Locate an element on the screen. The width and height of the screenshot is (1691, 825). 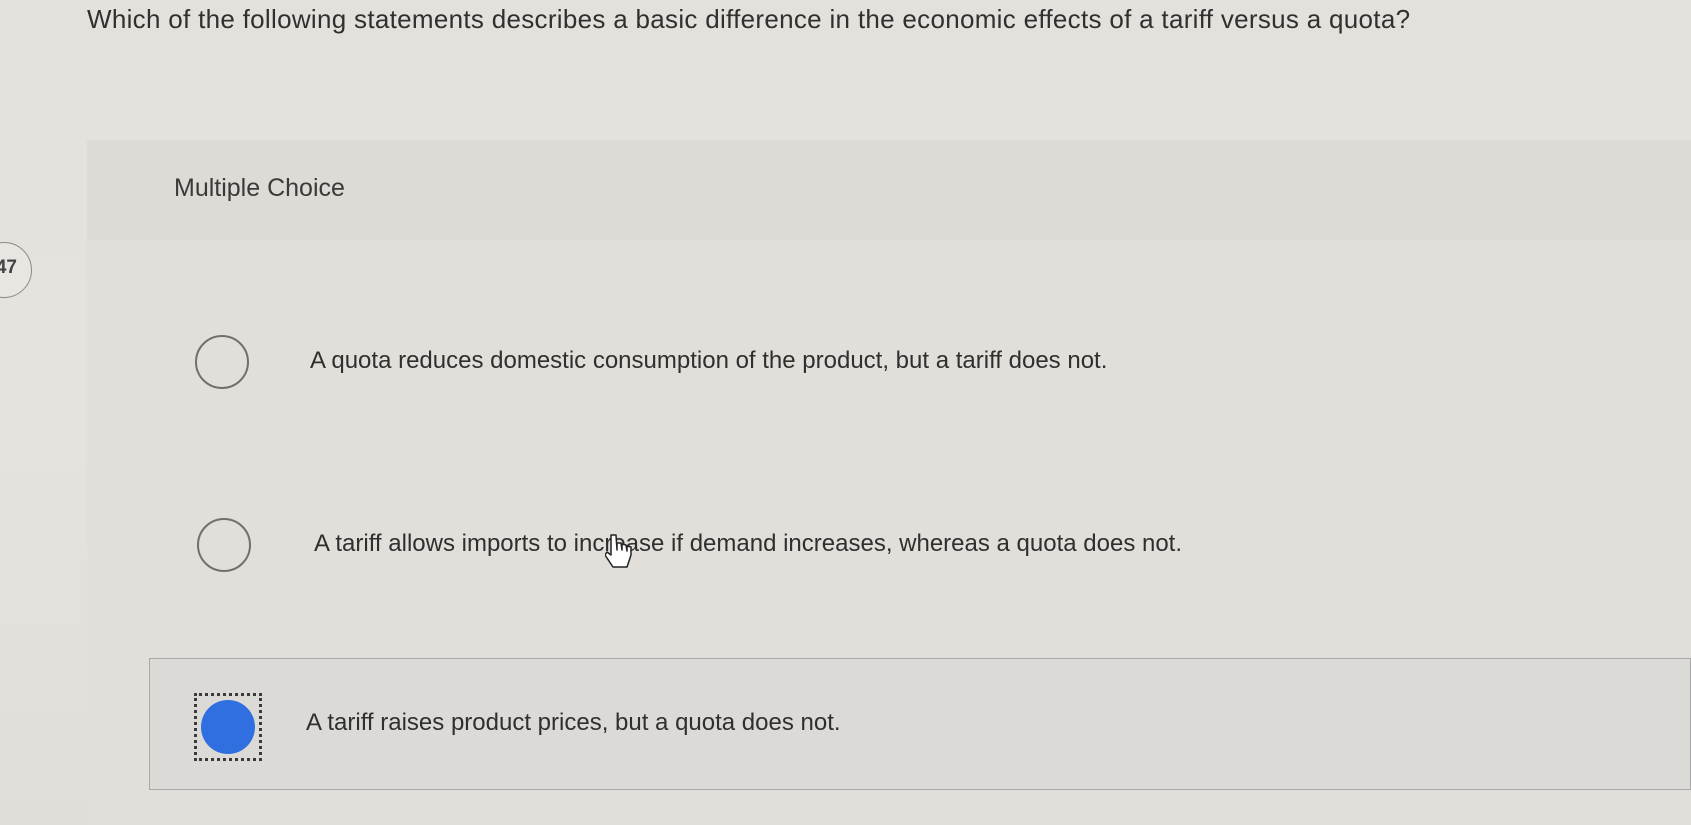
hand-pointer-icon is located at coordinates (618, 551).